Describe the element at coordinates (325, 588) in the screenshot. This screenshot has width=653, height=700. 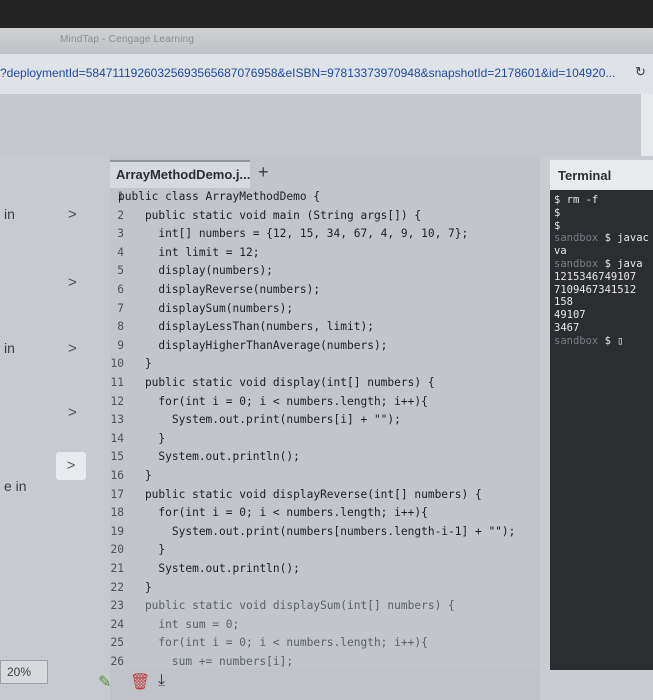
I see `code-line: 22 }` at that location.